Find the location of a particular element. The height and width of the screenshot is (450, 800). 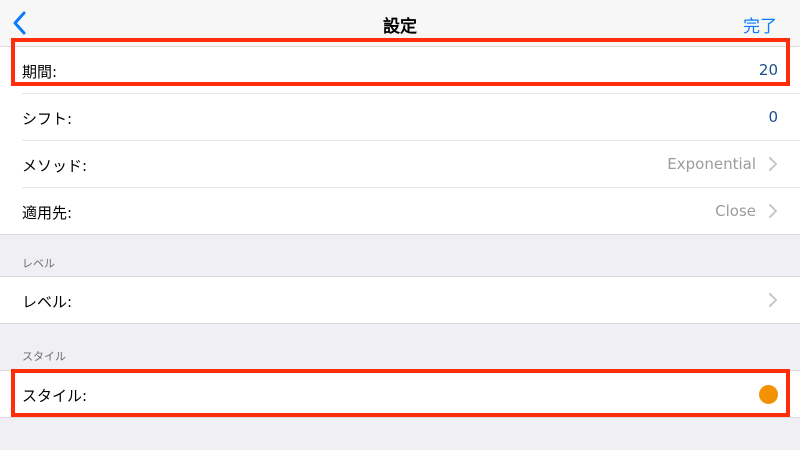

settings-group-levels: レベル: is located at coordinates (400, 300).